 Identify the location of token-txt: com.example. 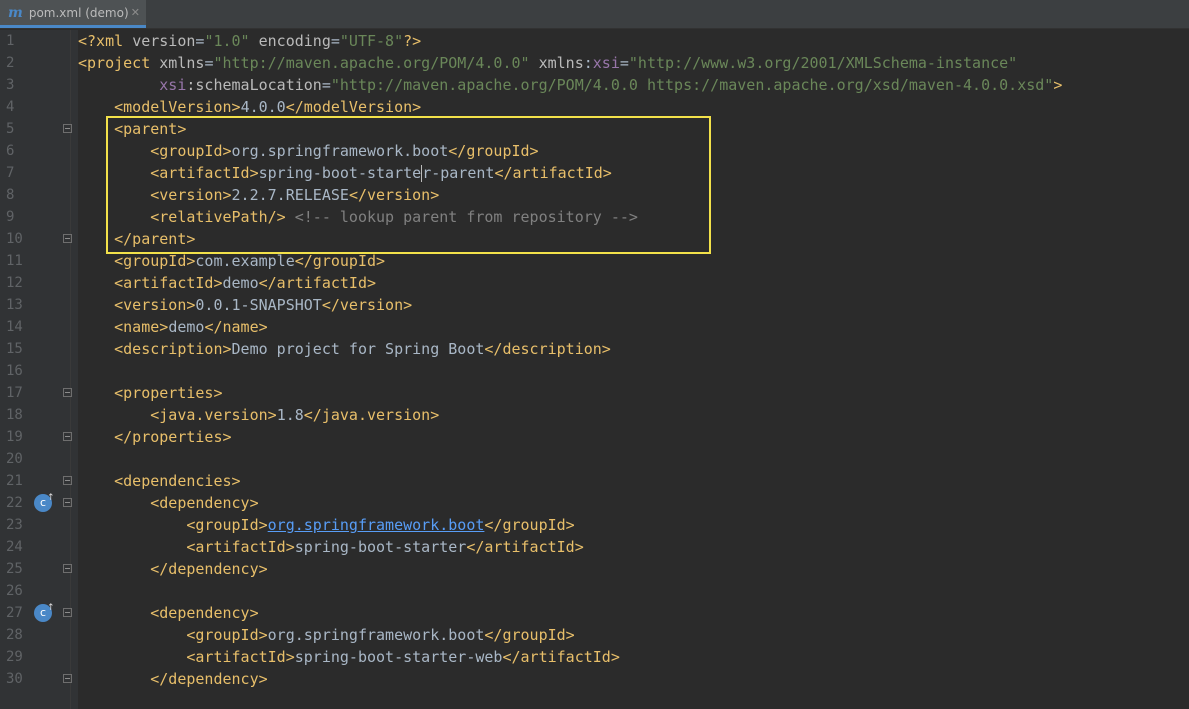
(245, 261).